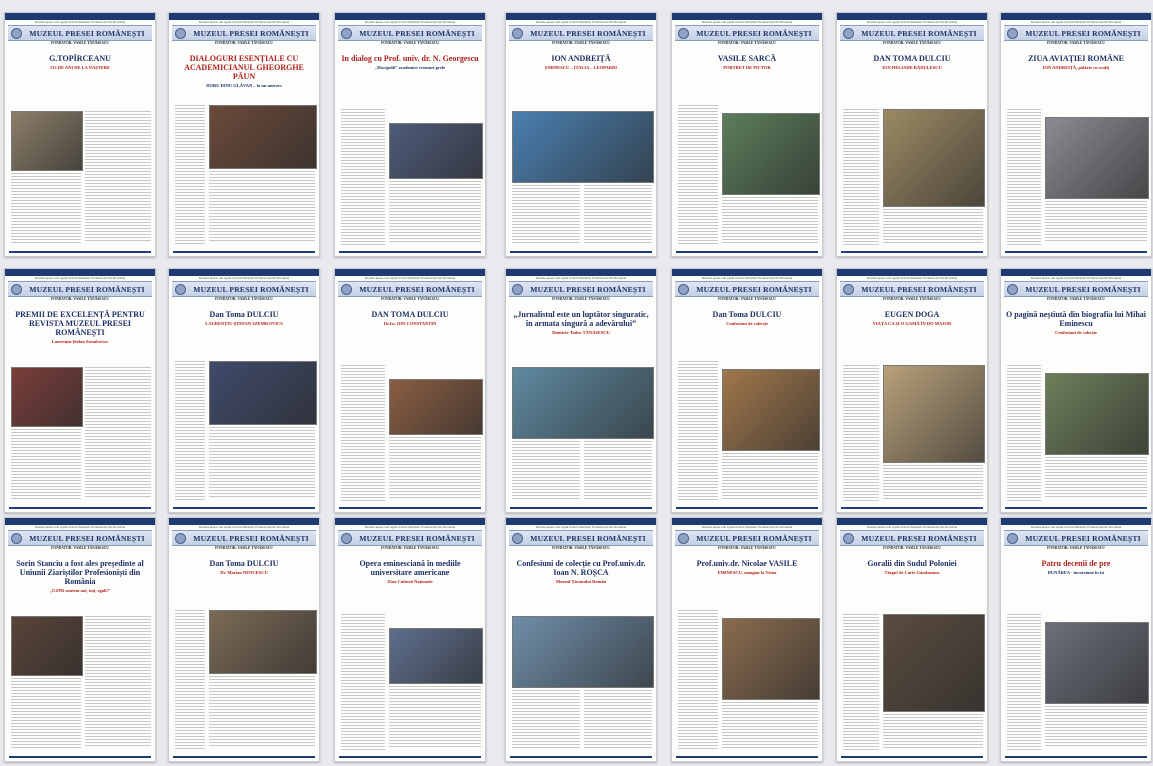  I want to click on page-headline: DAN TOMA DULCIU, so click(912, 58).